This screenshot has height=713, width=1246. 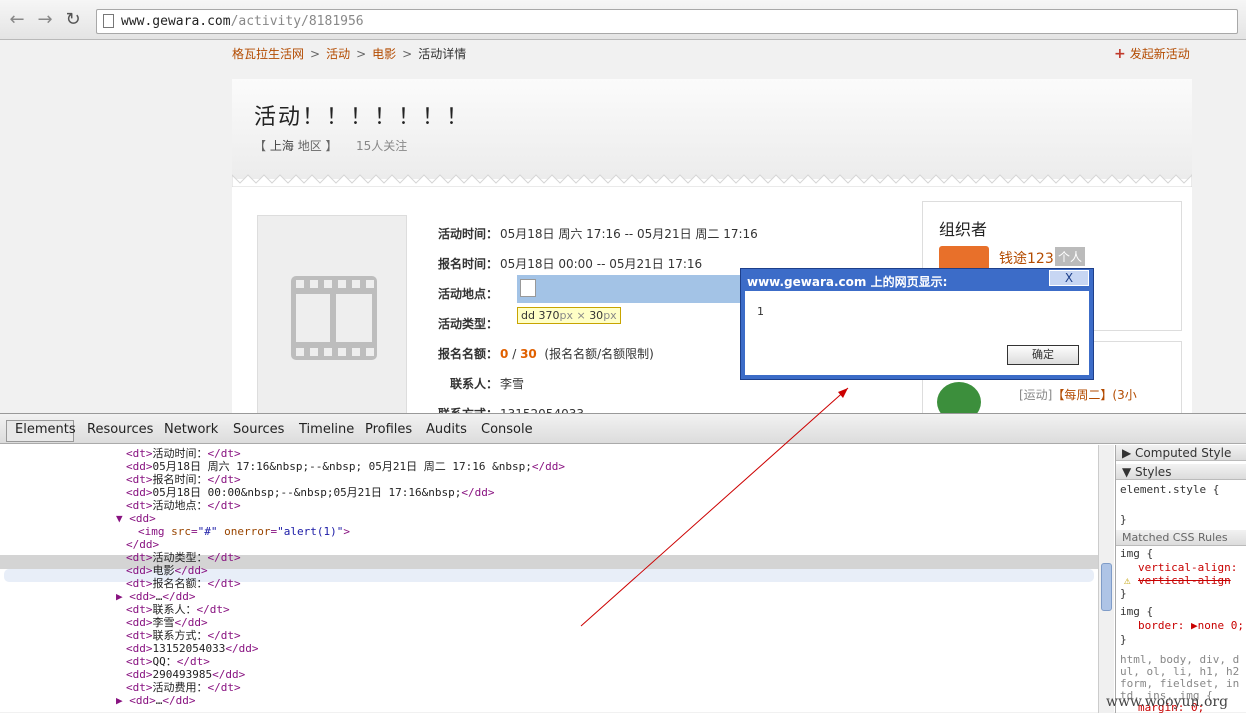 I want to click on field-label: 活动时间：, so click(x=467, y=234).